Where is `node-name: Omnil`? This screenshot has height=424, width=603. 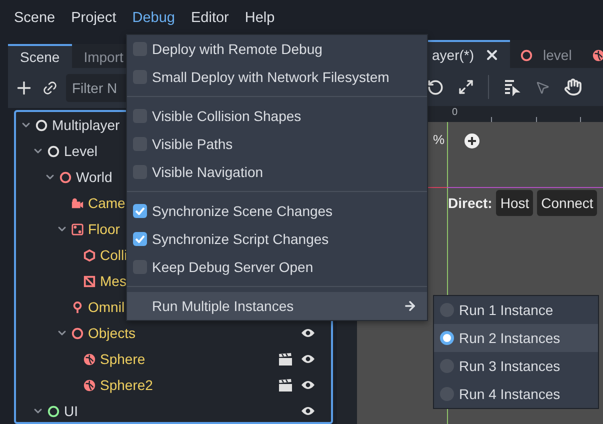 node-name: Omnil is located at coordinates (106, 307).